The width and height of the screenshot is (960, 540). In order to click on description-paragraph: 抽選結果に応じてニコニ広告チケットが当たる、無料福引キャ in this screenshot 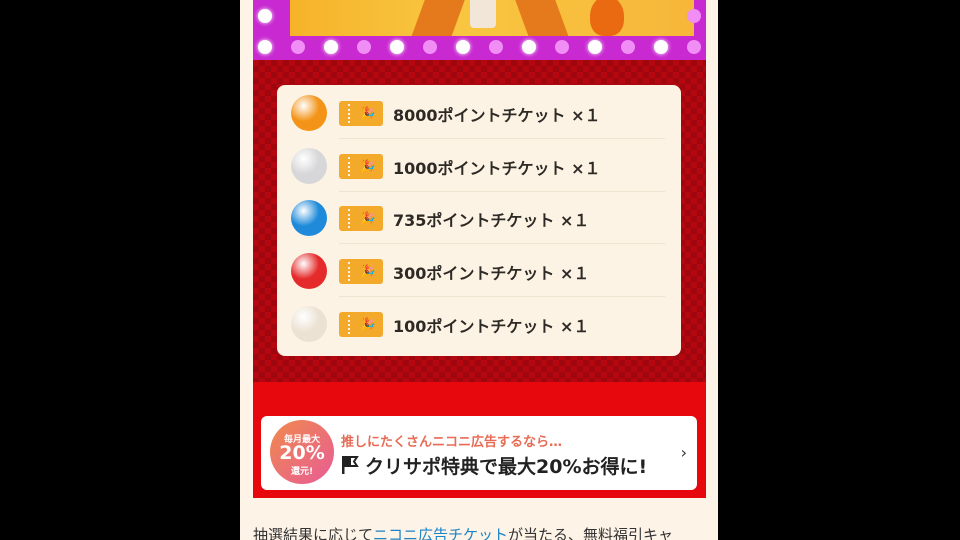, I will do `click(483, 532)`.